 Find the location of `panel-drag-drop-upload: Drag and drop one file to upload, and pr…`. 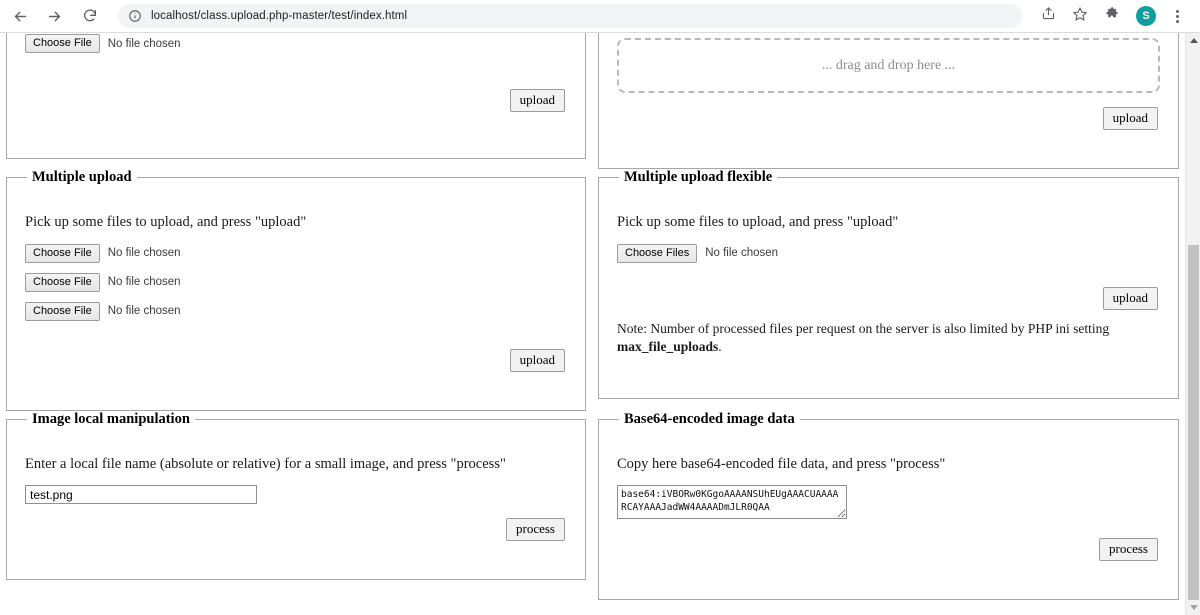

panel-drag-drop-upload: Drag and drop one file to upload, and pr… is located at coordinates (888, 101).